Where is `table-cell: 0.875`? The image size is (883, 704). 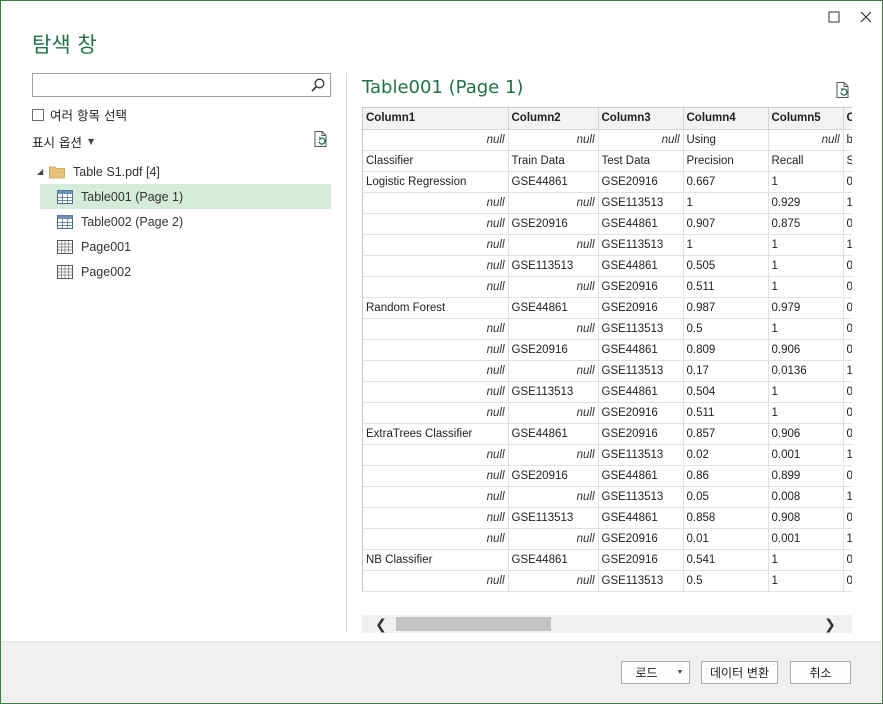
table-cell: 0.875 is located at coordinates (806, 224).